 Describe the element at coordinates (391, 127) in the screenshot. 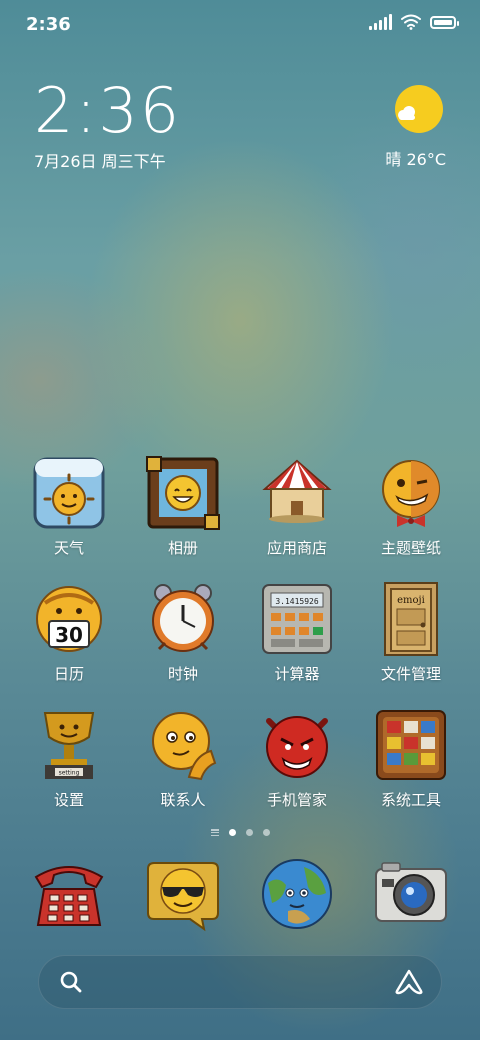

I see `weather-widget: 晴 26°C` at that location.